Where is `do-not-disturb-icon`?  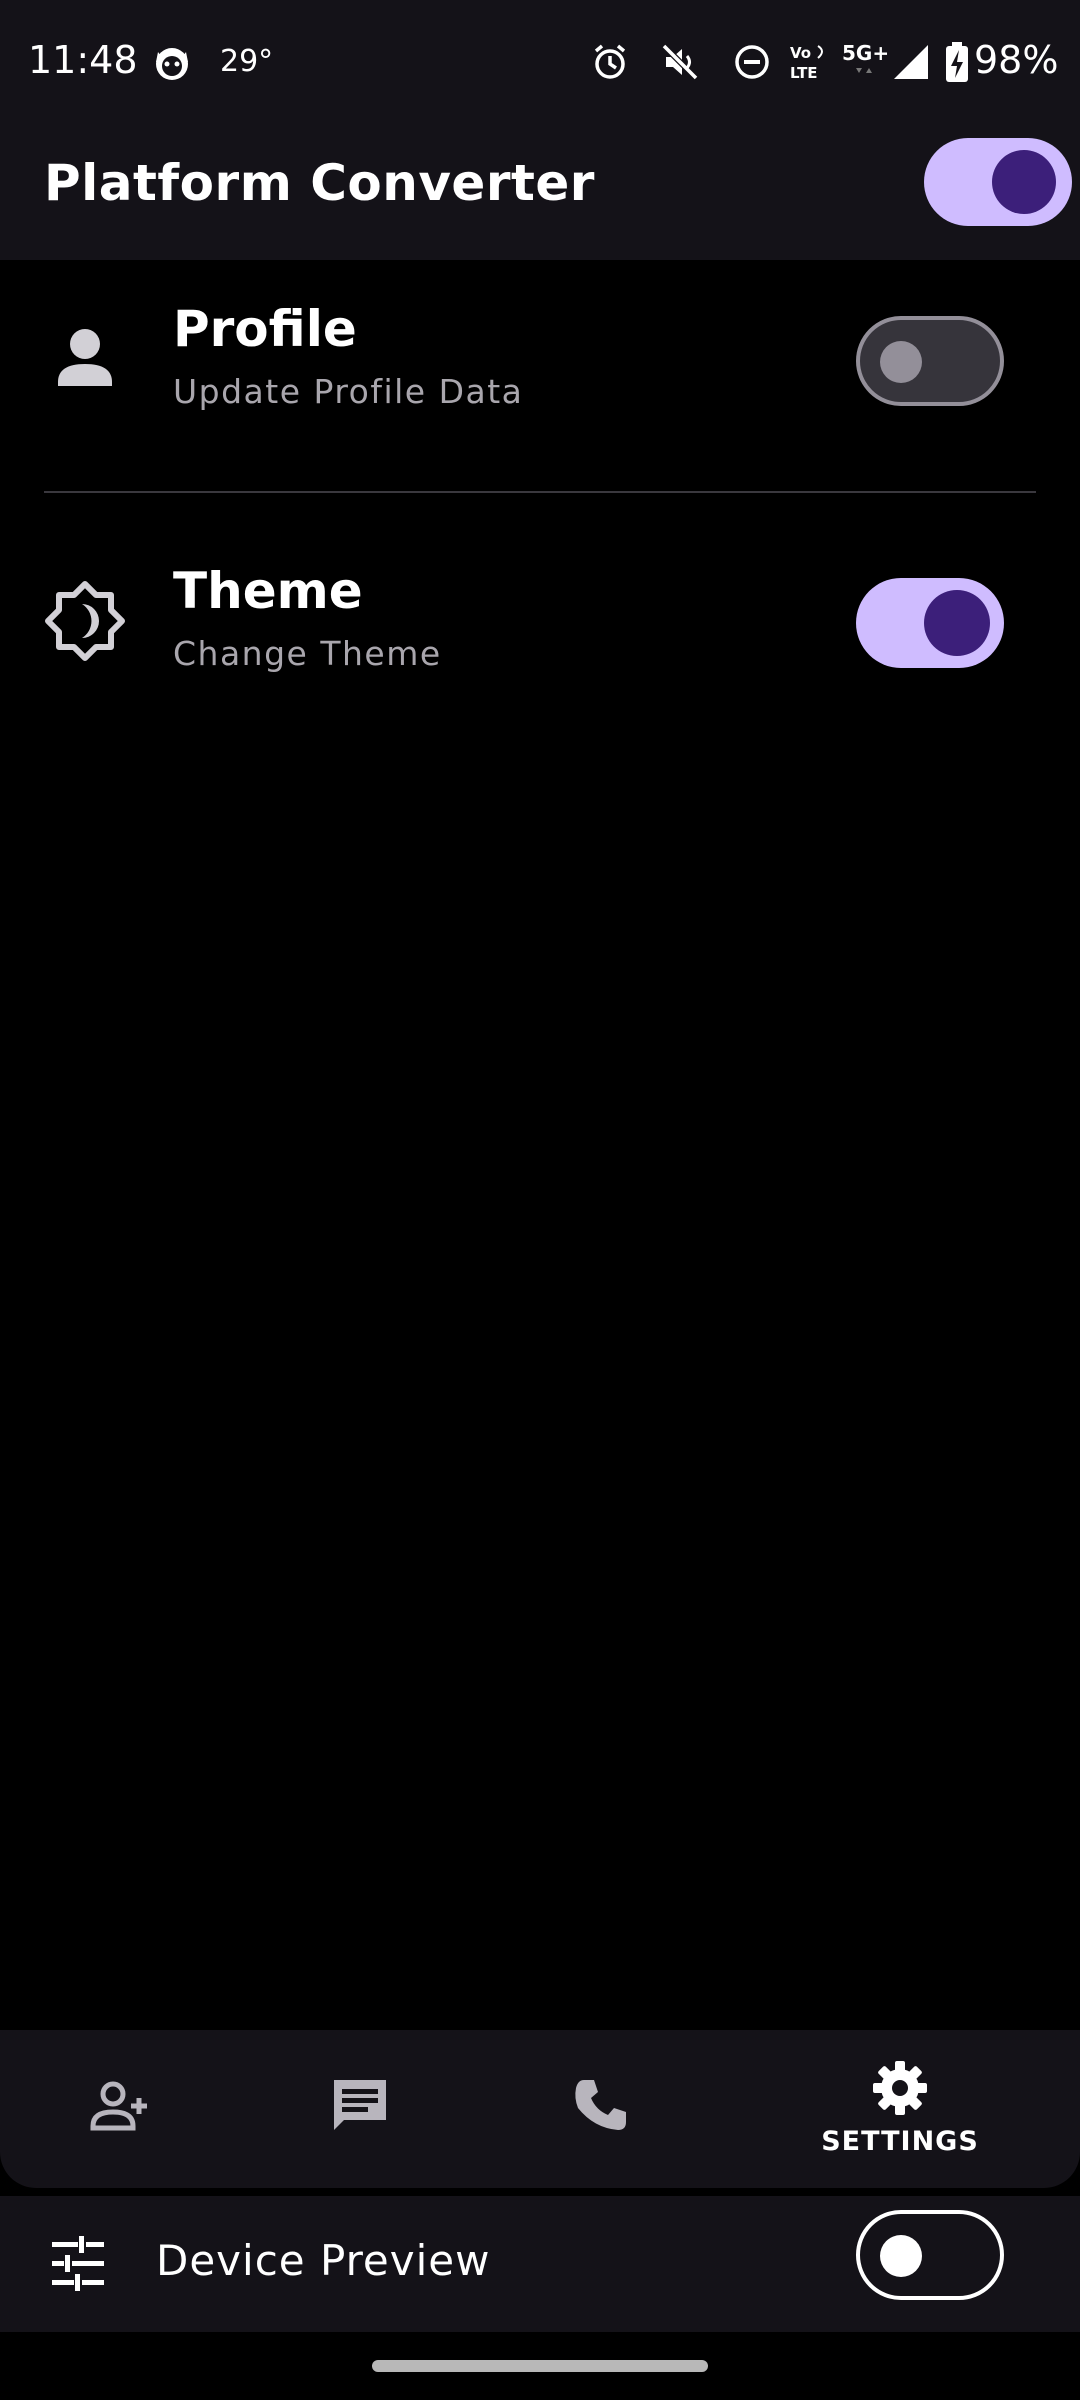 do-not-disturb-icon is located at coordinates (752, 62).